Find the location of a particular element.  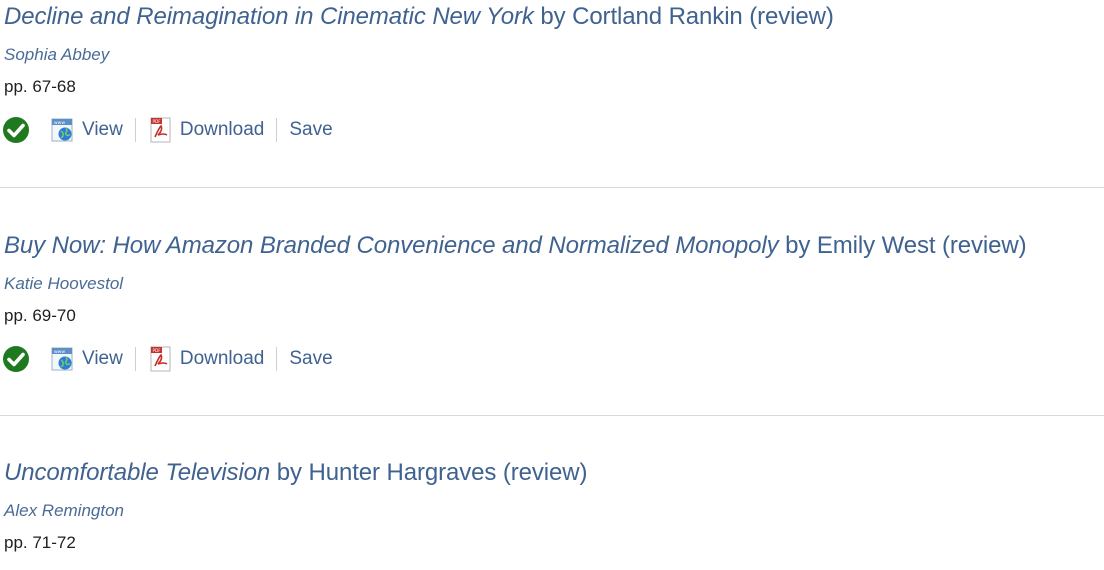

item-author: Katie Hoovestol is located at coordinates (554, 284).